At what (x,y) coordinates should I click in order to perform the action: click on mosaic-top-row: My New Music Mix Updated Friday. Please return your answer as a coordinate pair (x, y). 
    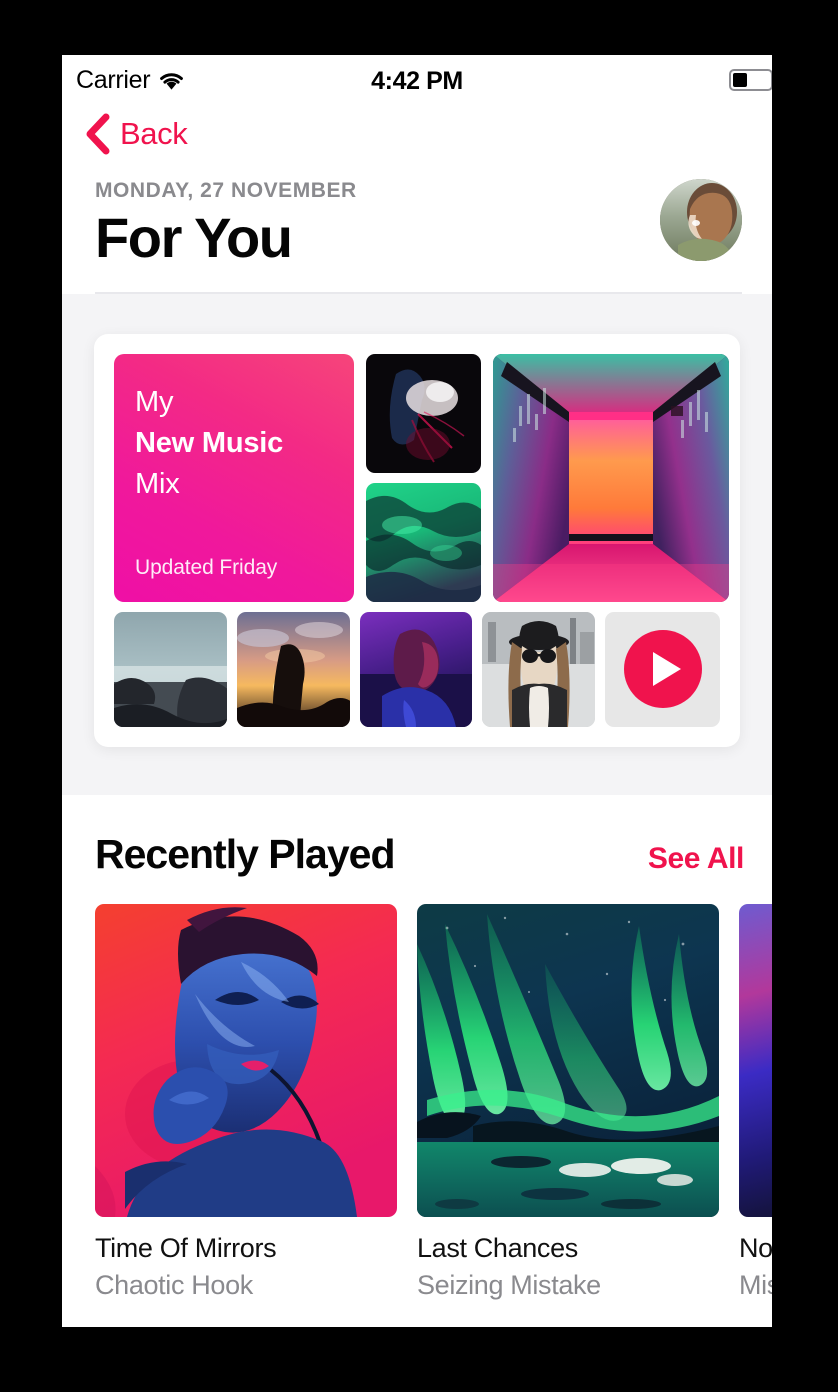
    Looking at the image, I should click on (421, 477).